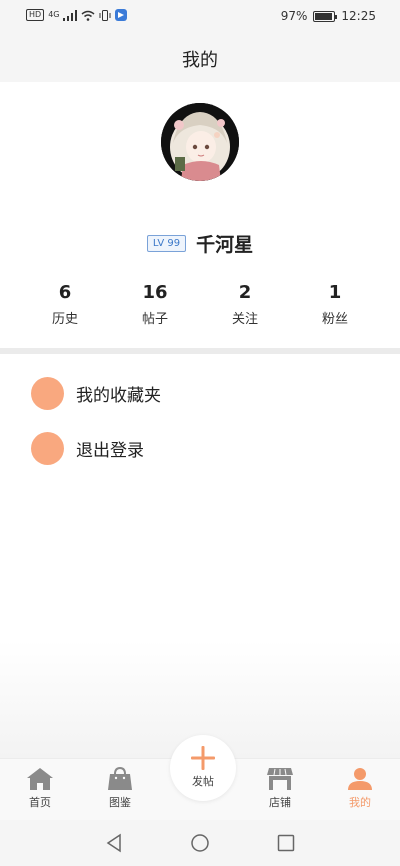 This screenshot has width=400, height=866. What do you see at coordinates (105, 15) in the screenshot?
I see `vibrate-icon` at bounding box center [105, 15].